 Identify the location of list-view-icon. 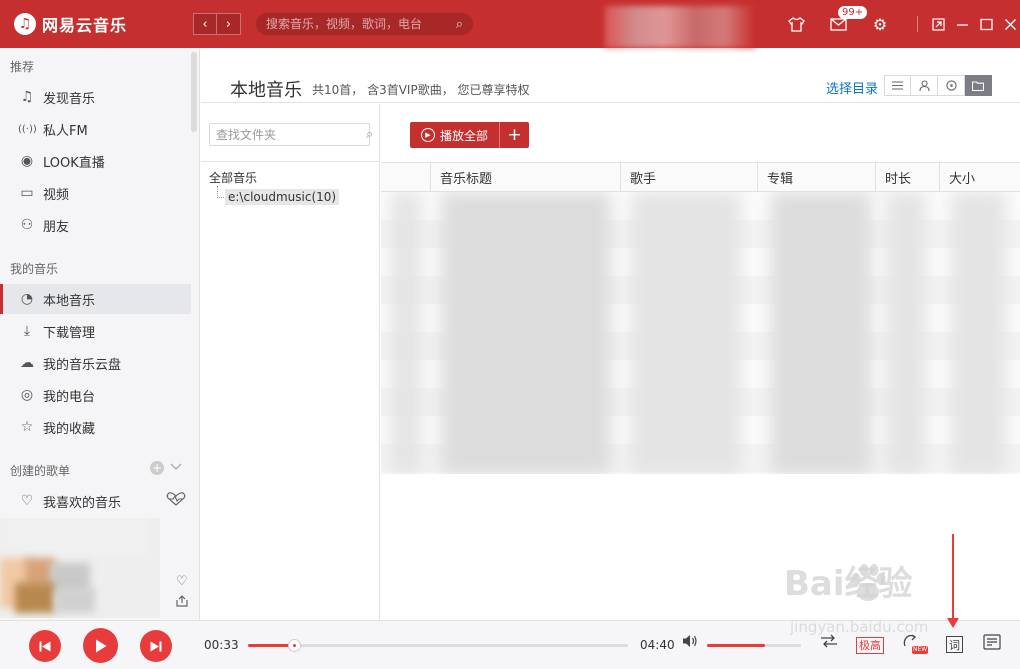
(897, 85).